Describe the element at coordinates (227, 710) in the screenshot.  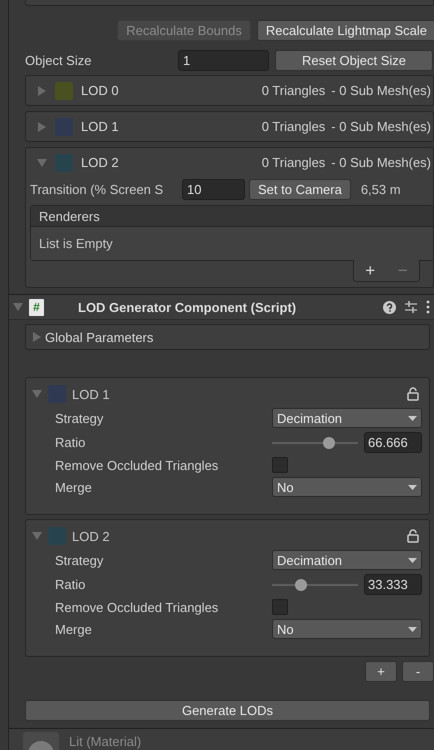
I see `generate-lods-button: Generate LODs` at that location.